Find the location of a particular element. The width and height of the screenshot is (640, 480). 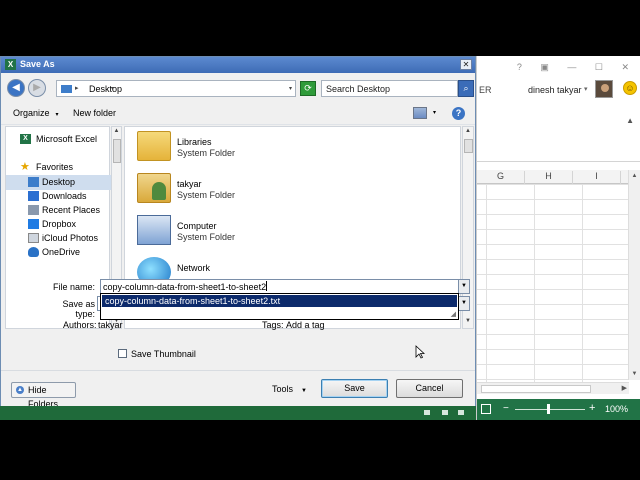

vertical-scrollbar: ▲ ▼ is located at coordinates (634, 275).